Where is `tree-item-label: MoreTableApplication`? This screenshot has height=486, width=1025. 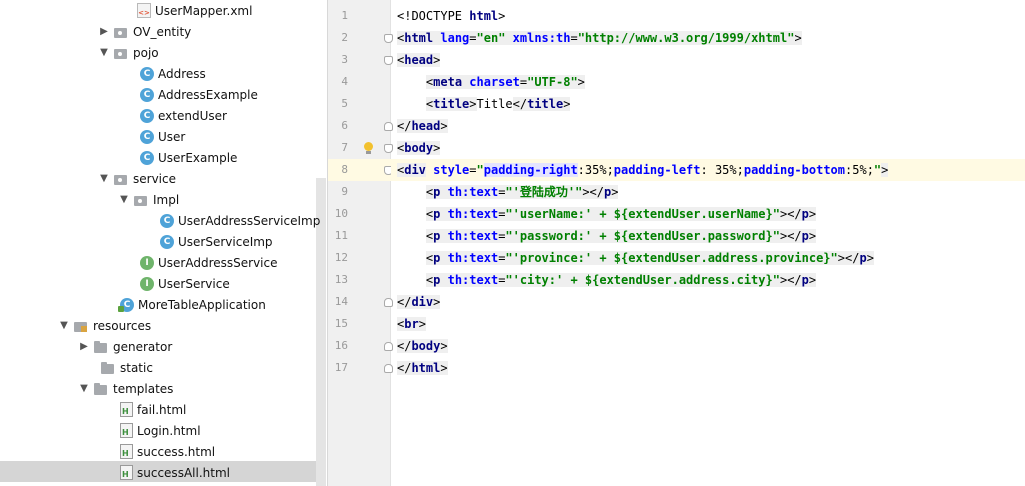
tree-item-label: MoreTableApplication is located at coordinates (202, 304).